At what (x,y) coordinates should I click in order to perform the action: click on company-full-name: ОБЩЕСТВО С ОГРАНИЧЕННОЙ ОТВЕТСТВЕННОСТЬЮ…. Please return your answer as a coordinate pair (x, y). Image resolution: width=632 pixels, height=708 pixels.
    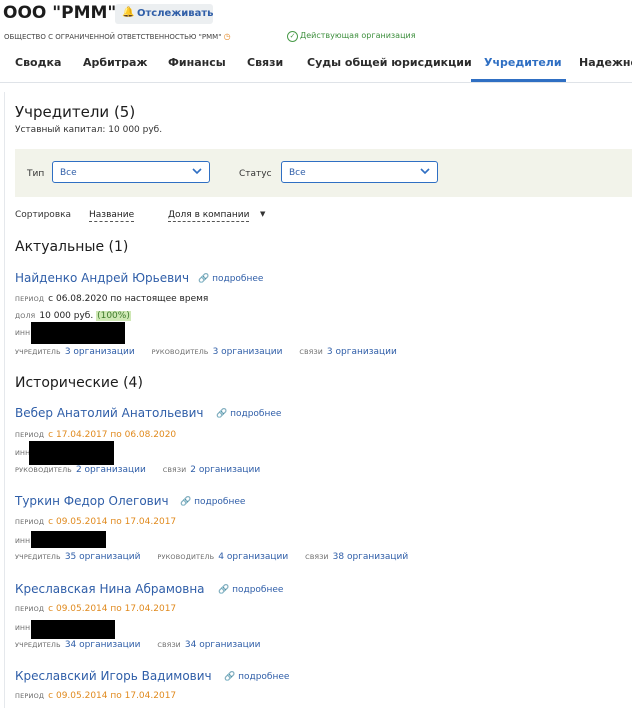
    Looking at the image, I should click on (117, 36).